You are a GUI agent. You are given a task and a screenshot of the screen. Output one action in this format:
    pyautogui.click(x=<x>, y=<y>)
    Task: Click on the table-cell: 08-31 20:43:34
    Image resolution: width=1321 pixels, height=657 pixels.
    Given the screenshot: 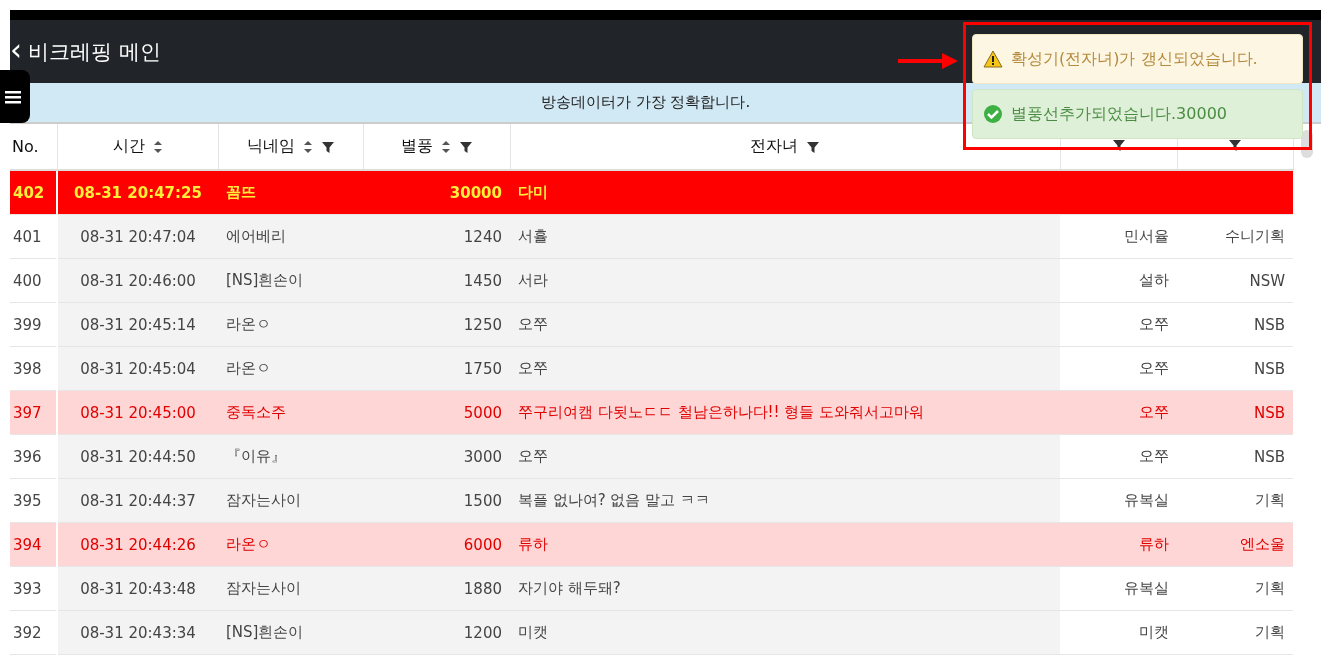 What is the action you would take?
    pyautogui.click(x=138, y=632)
    